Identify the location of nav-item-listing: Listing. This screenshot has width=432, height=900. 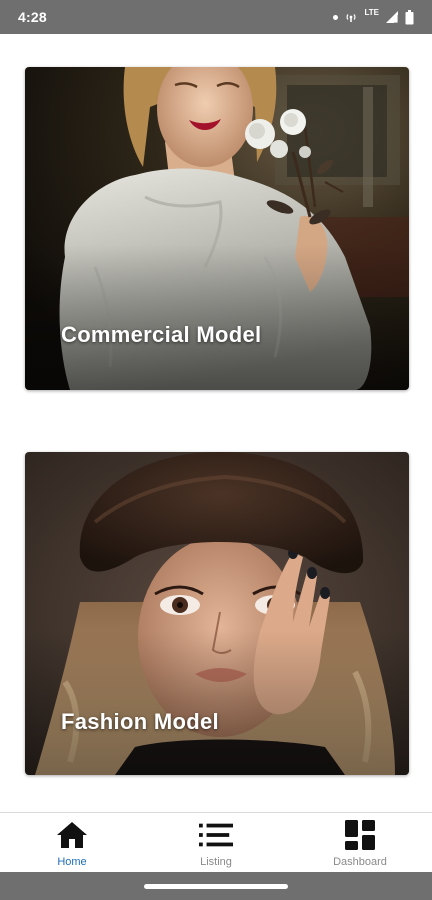
(216, 842).